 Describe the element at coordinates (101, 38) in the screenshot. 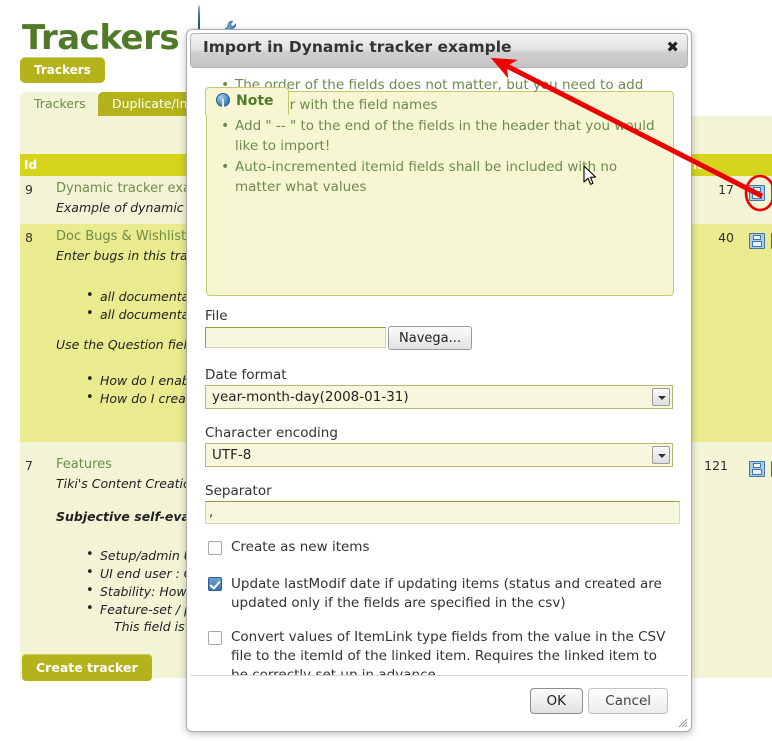

I see `page-title-text: Trackers` at that location.